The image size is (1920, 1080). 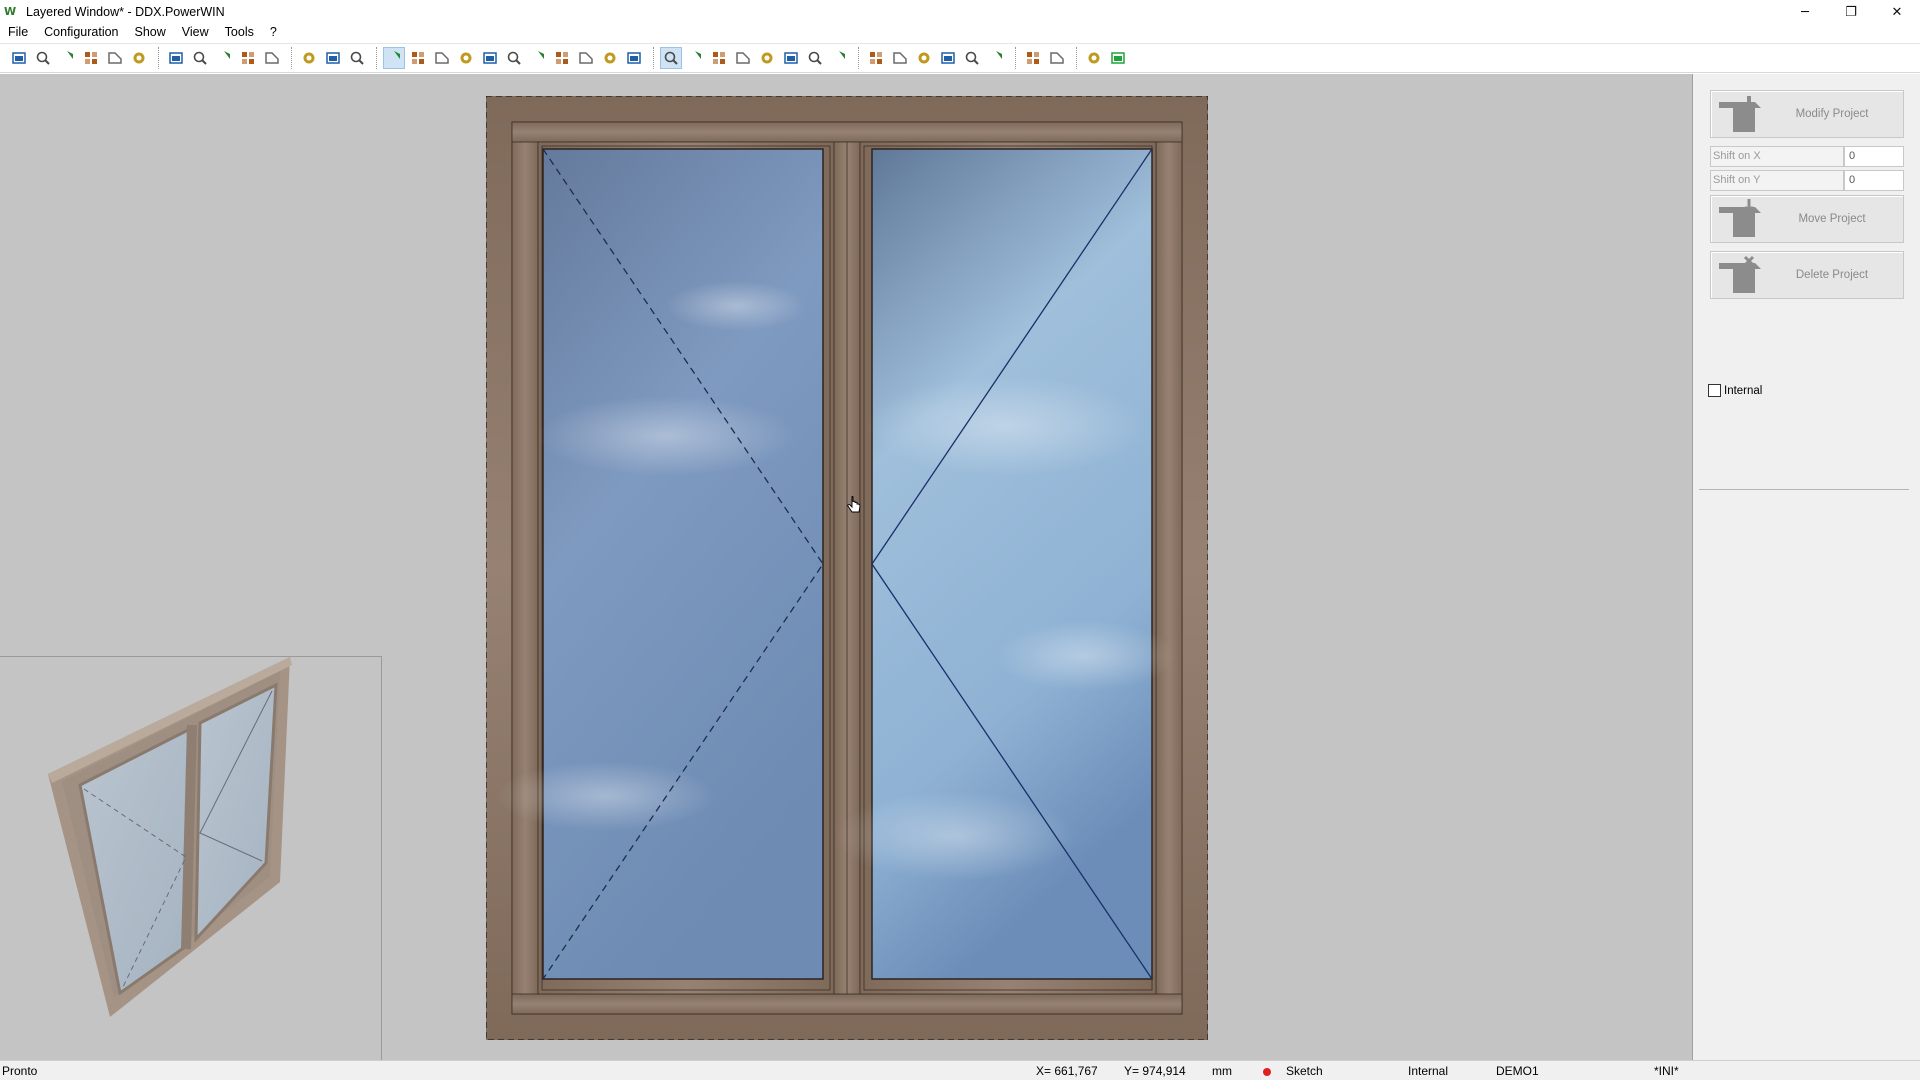 What do you see at coordinates (466, 58) in the screenshot?
I see `drop-button` at bounding box center [466, 58].